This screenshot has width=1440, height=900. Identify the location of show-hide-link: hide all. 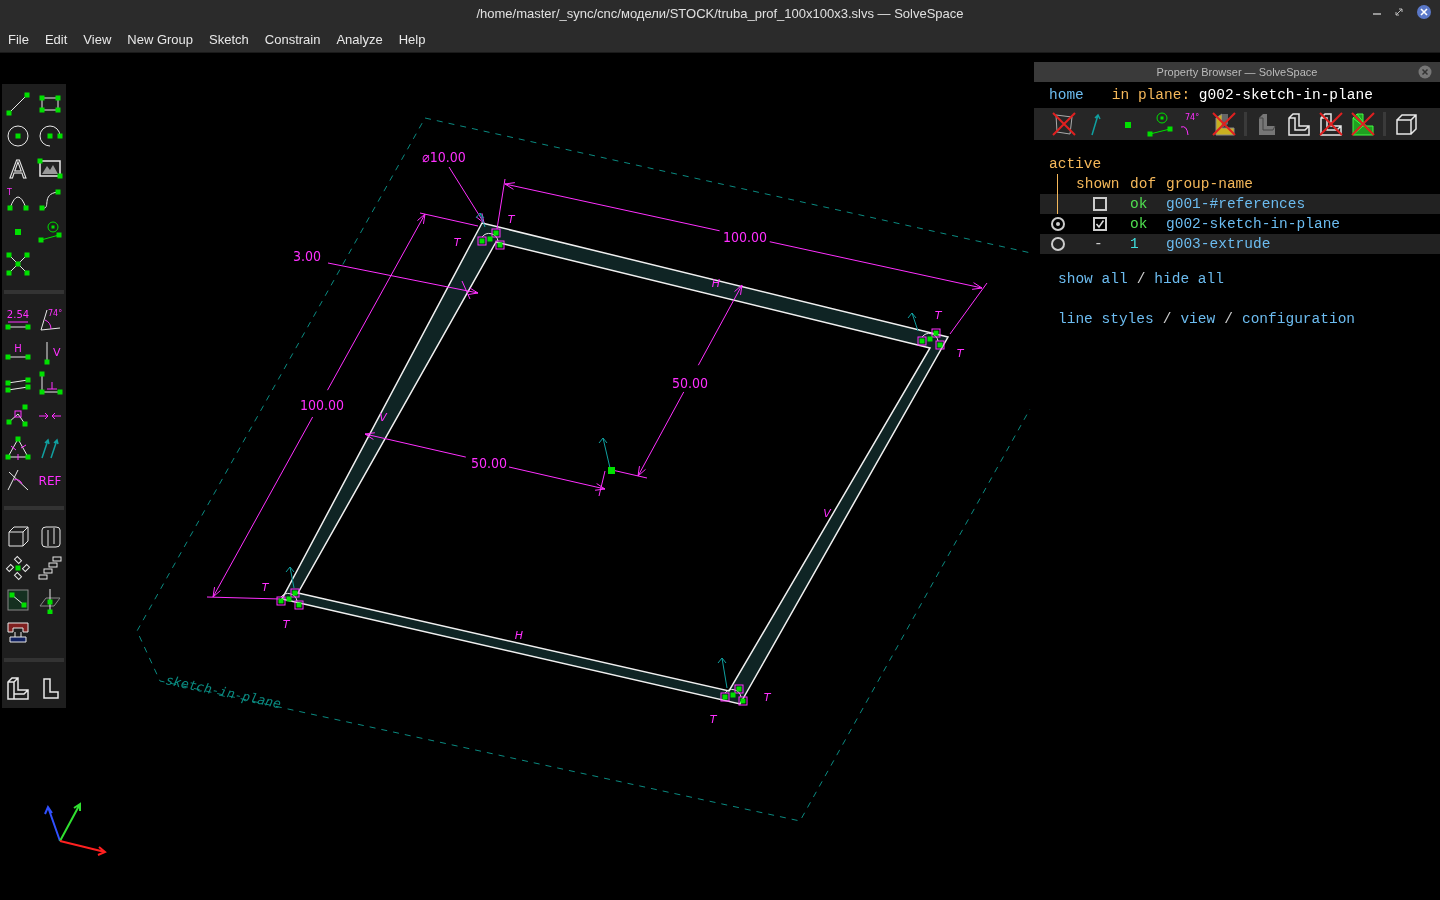
(1189, 279).